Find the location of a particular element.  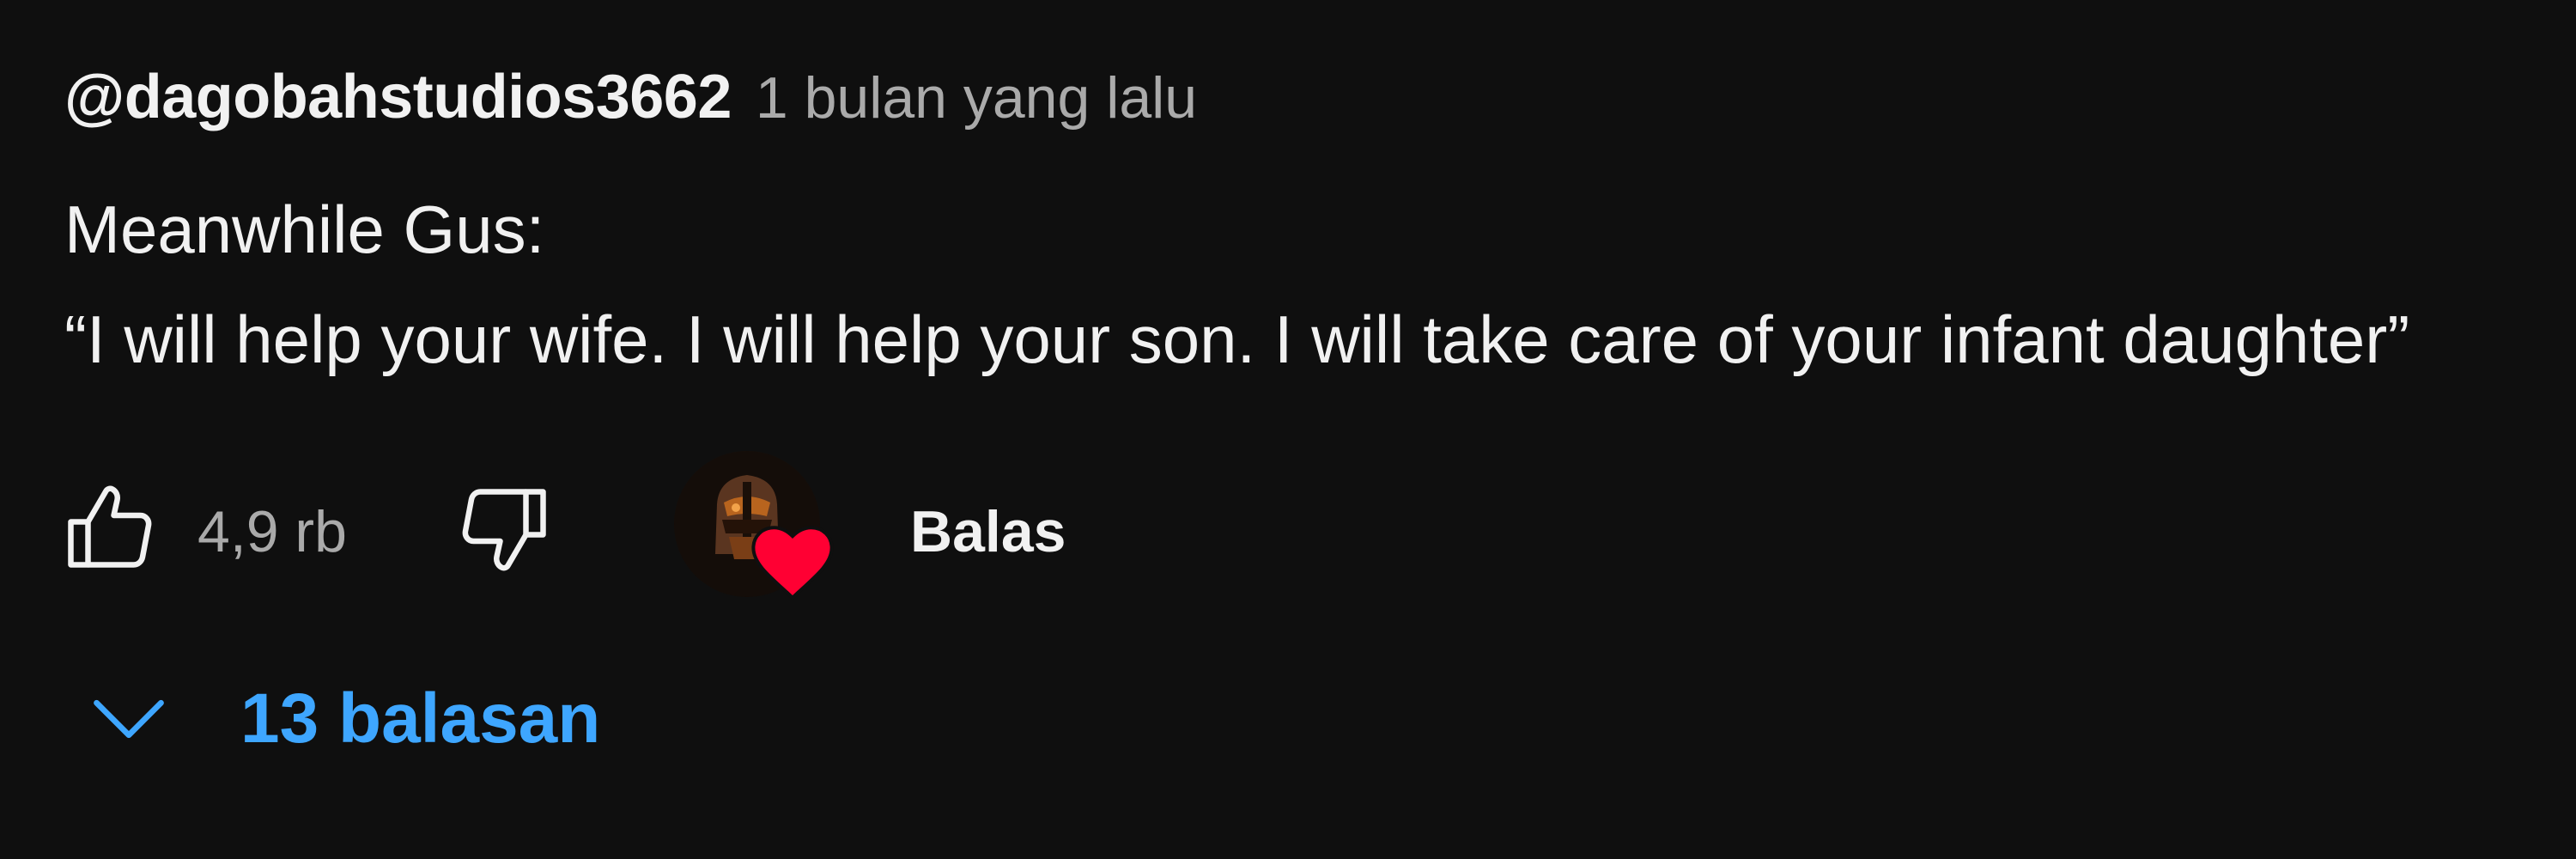

comment-action-bar: 4,9 rb Balas is located at coordinates (653, 529).